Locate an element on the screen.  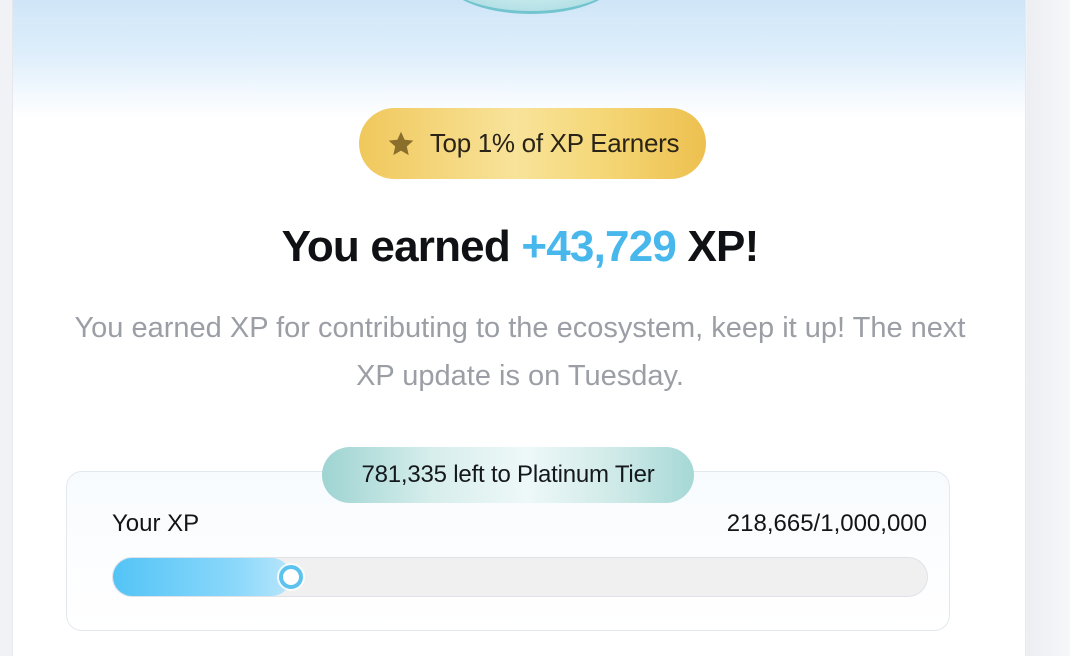
headline-prefix: You earned is located at coordinates (396, 246).